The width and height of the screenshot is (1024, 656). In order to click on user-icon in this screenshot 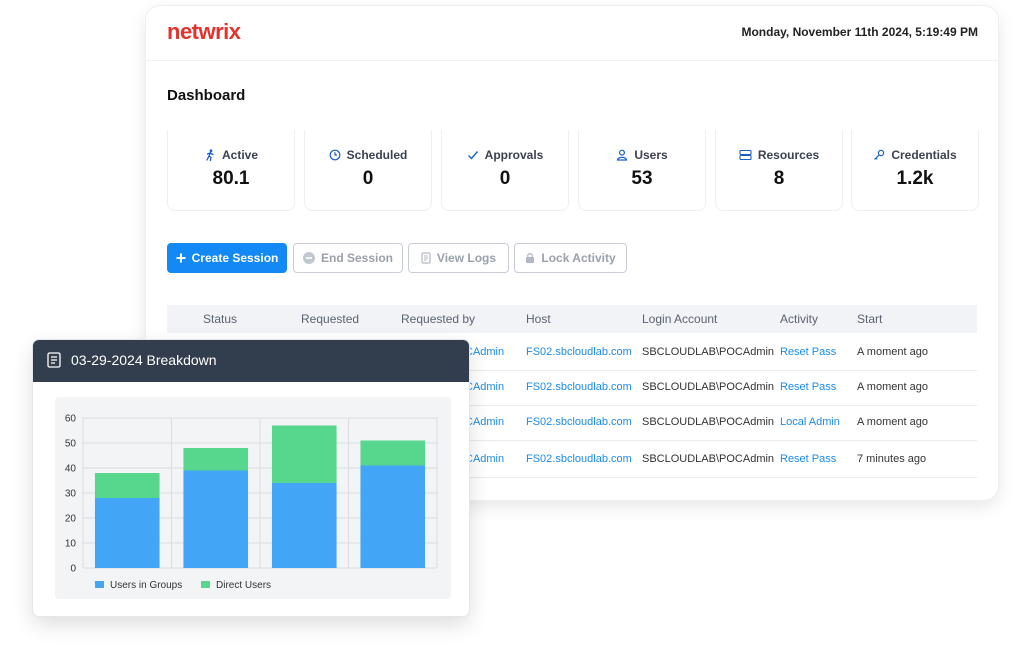, I will do `click(622, 155)`.